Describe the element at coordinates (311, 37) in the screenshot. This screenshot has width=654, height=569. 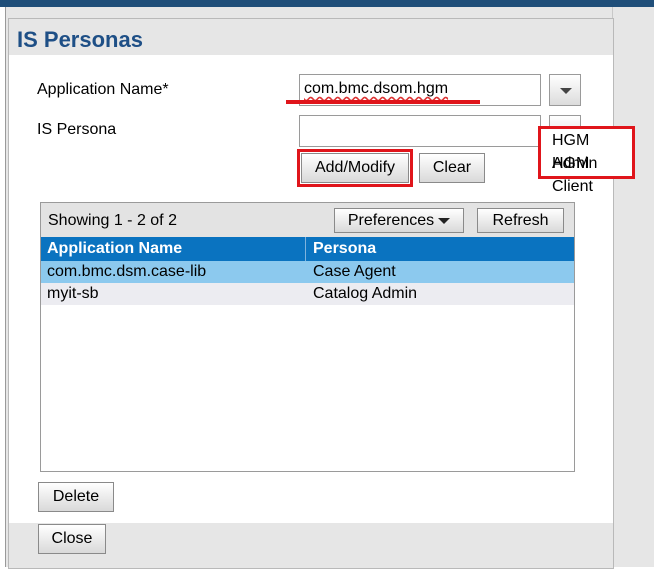
I see `dialog-title-bar: IS Personas` at that location.